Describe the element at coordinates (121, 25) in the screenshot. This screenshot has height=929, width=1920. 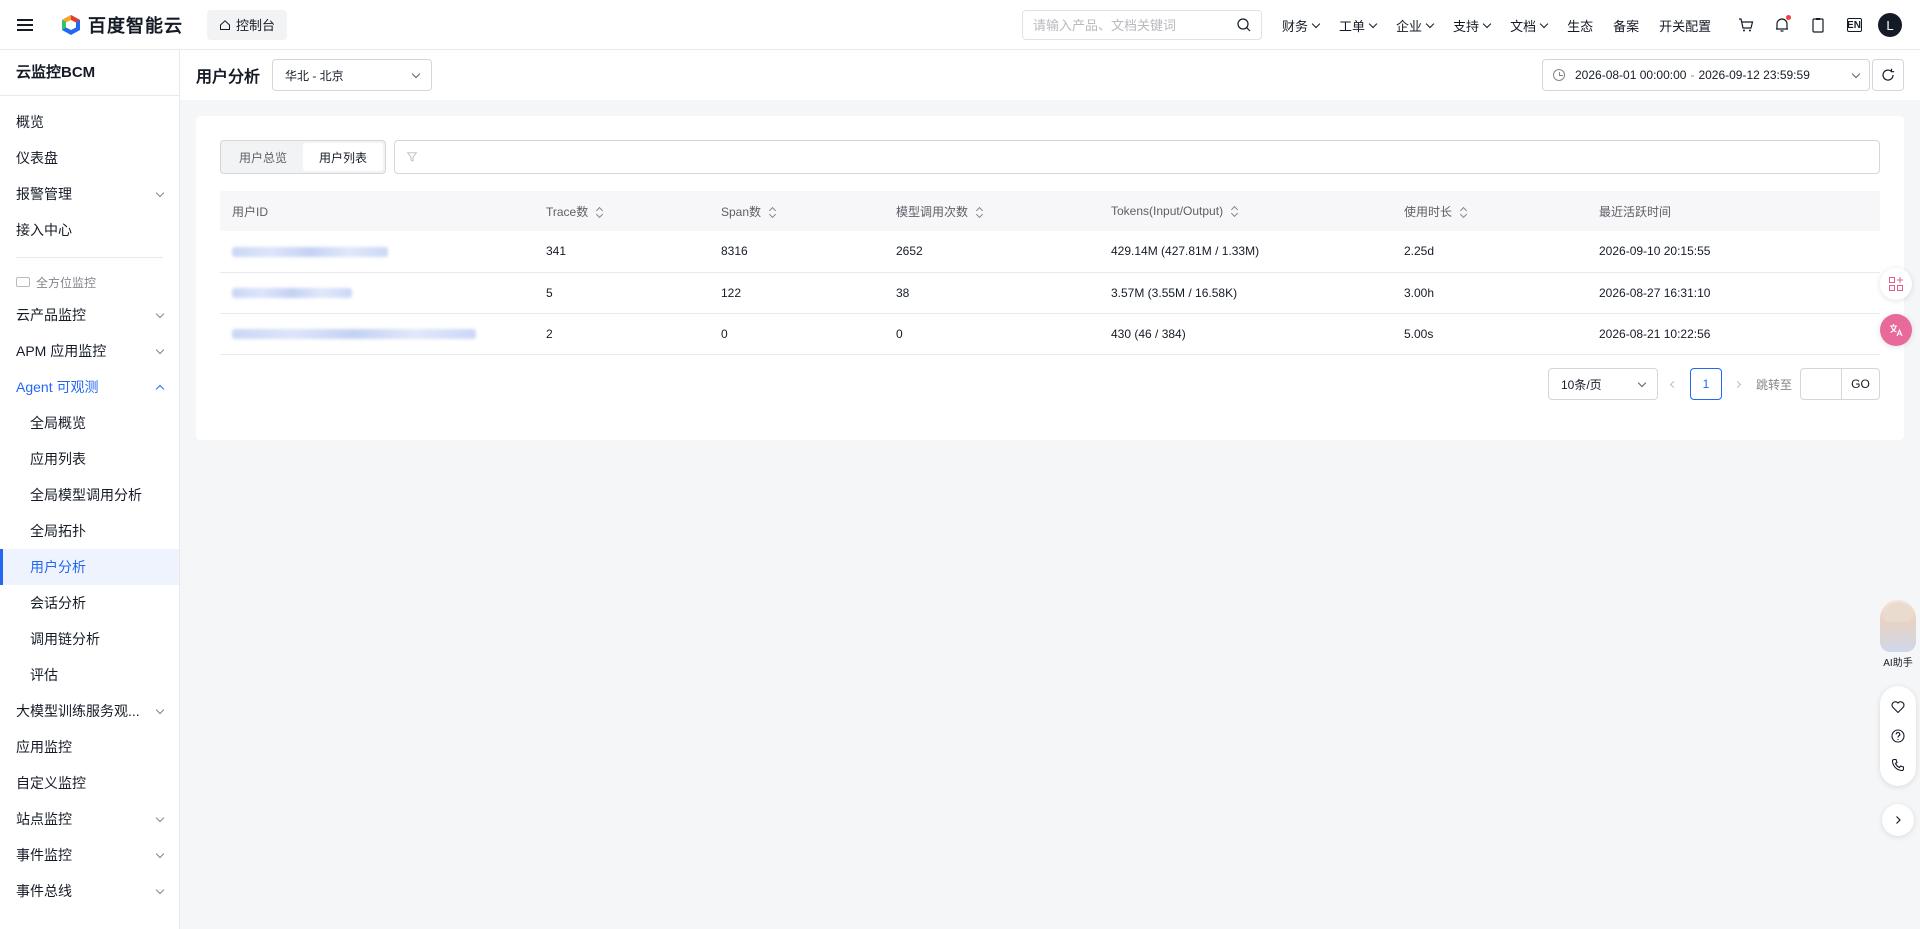
I see `brand-logo: 百度智能云` at that location.